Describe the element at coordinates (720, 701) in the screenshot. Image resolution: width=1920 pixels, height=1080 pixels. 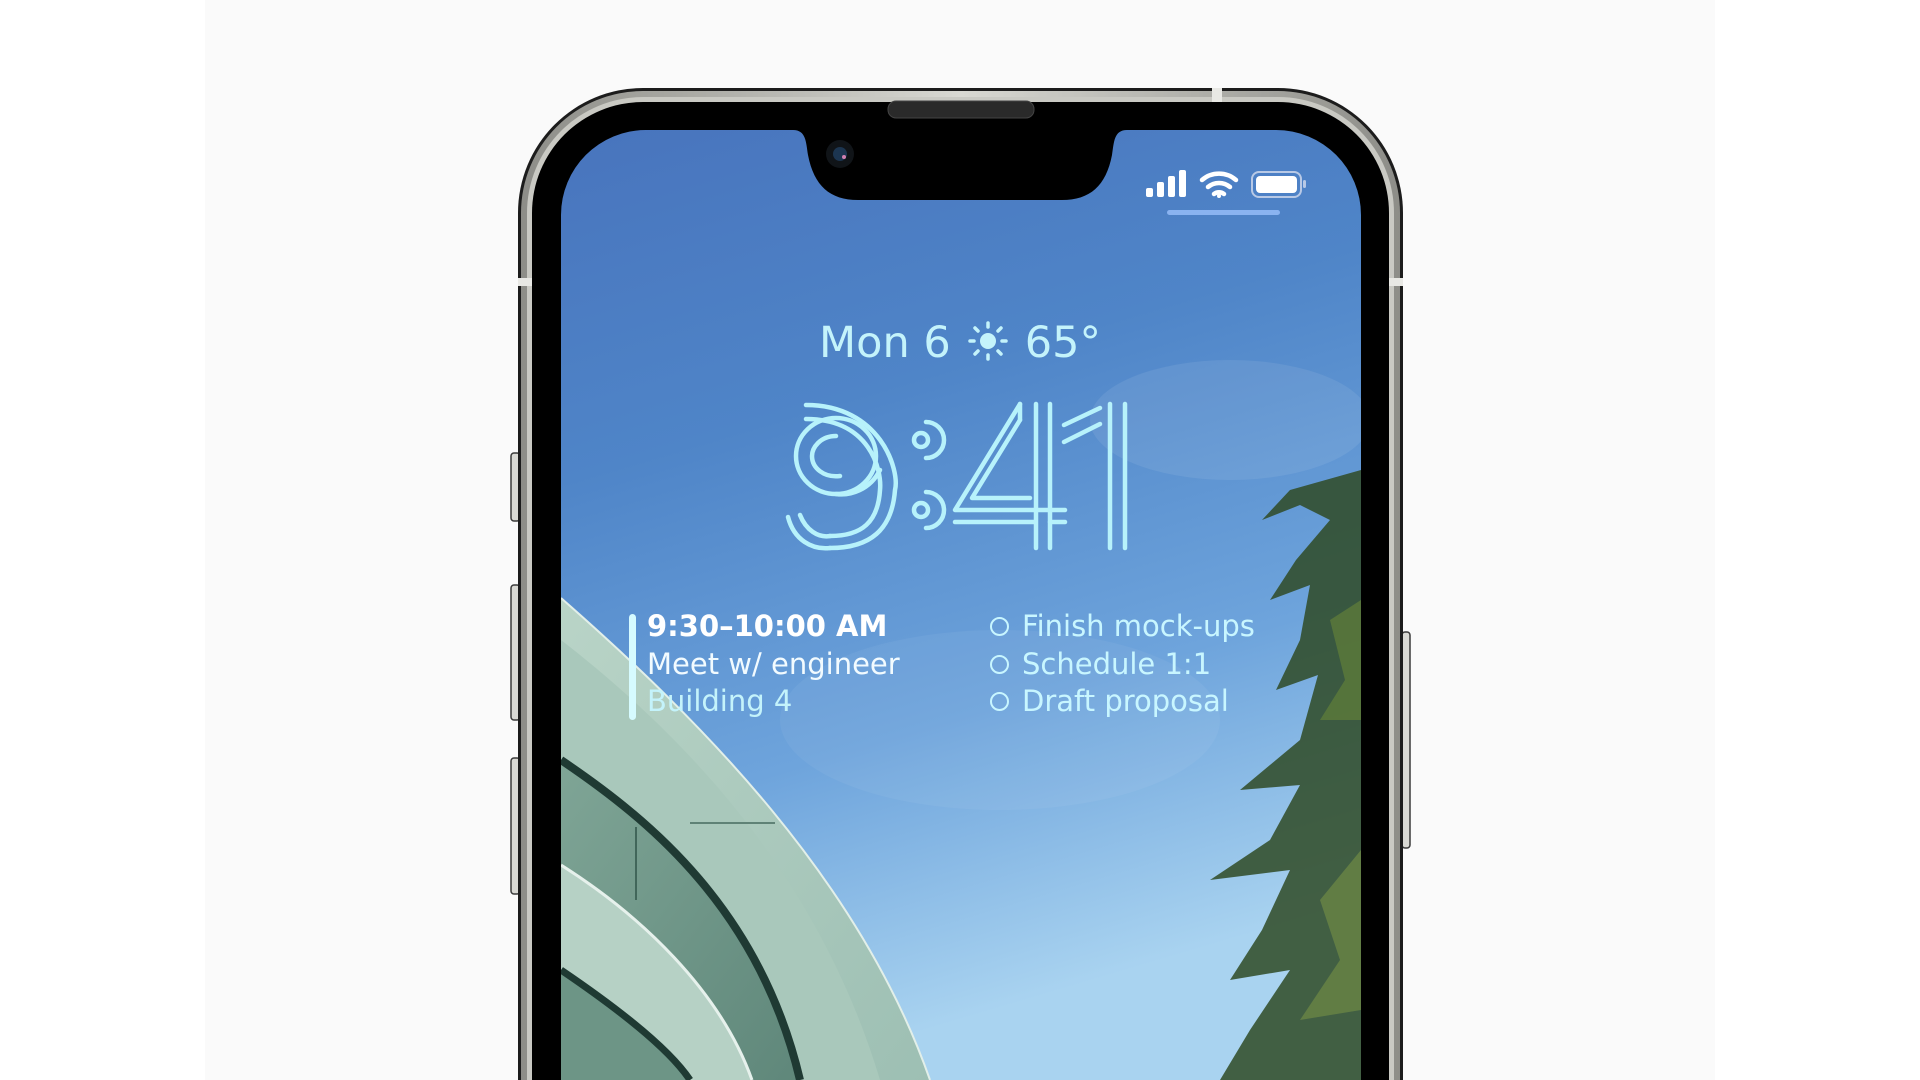
I see `event-location: Building 4` at that location.